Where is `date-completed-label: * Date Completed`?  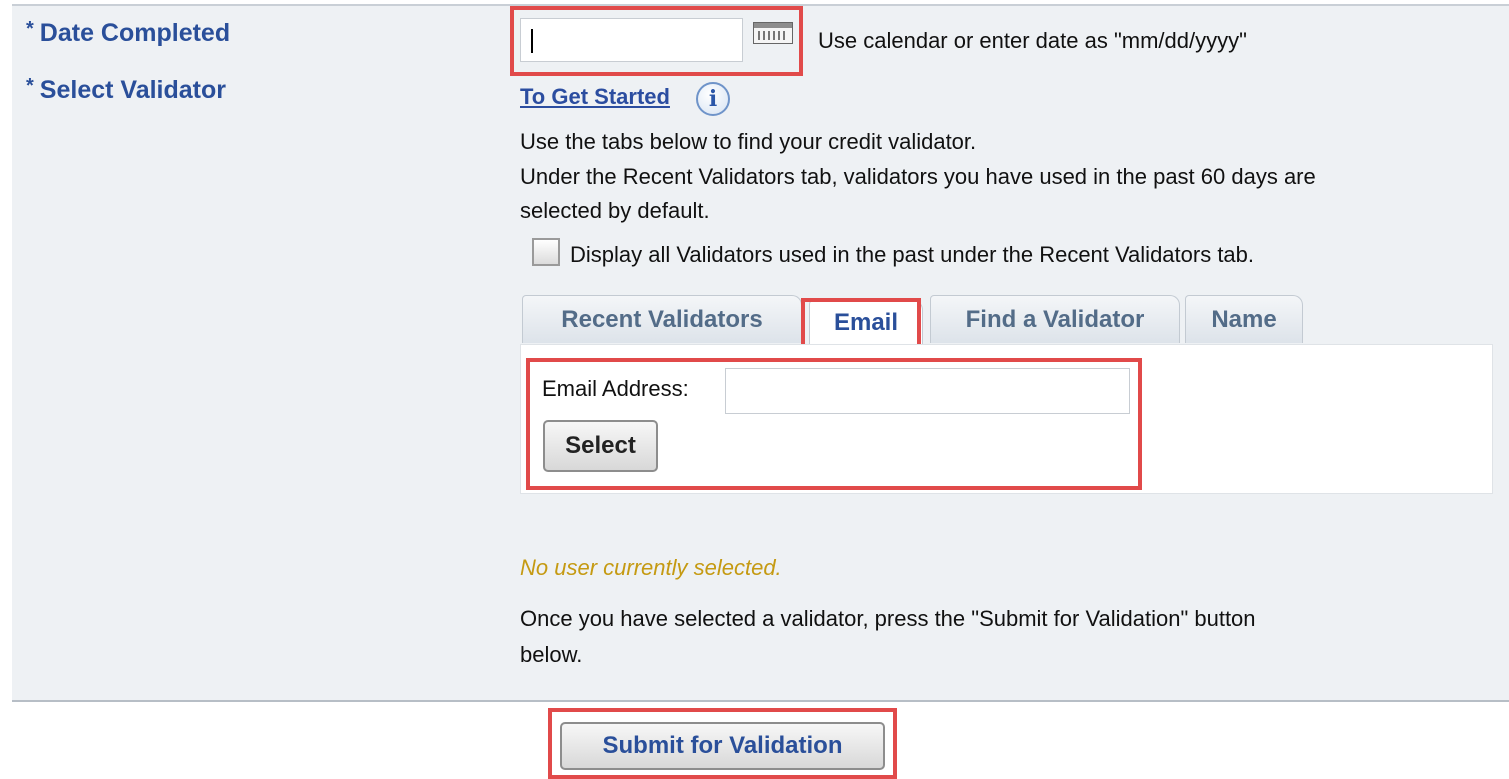 date-completed-label: * Date Completed is located at coordinates (128, 33).